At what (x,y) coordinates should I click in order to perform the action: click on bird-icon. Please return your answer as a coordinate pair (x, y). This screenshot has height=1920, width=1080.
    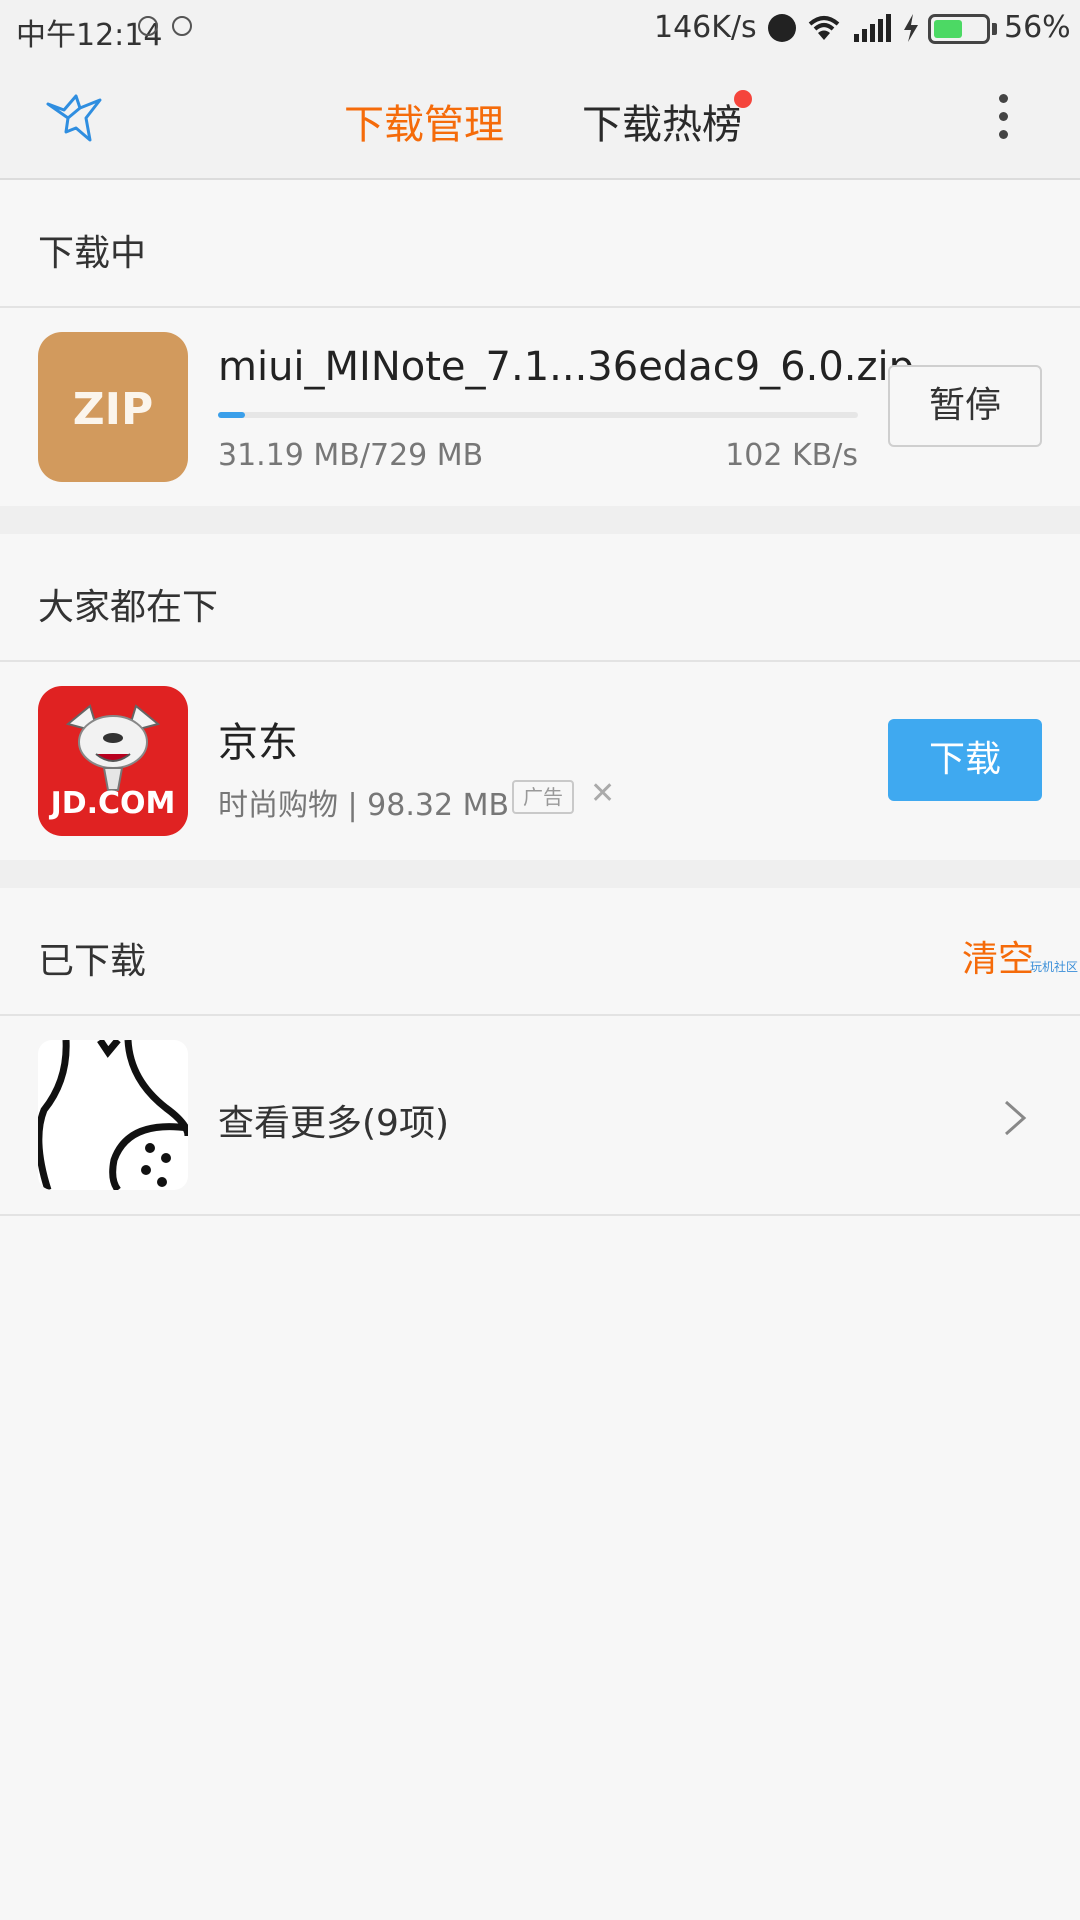
    Looking at the image, I should click on (75, 117).